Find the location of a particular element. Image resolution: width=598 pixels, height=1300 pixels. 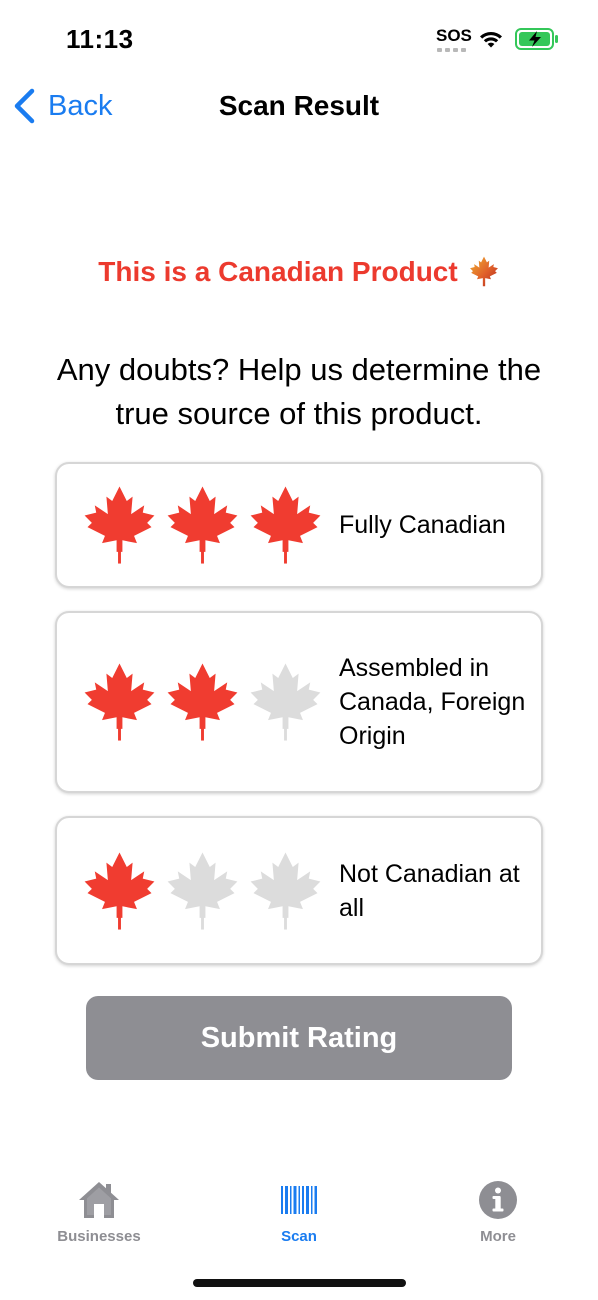

home-indicator is located at coordinates (299, 1283).